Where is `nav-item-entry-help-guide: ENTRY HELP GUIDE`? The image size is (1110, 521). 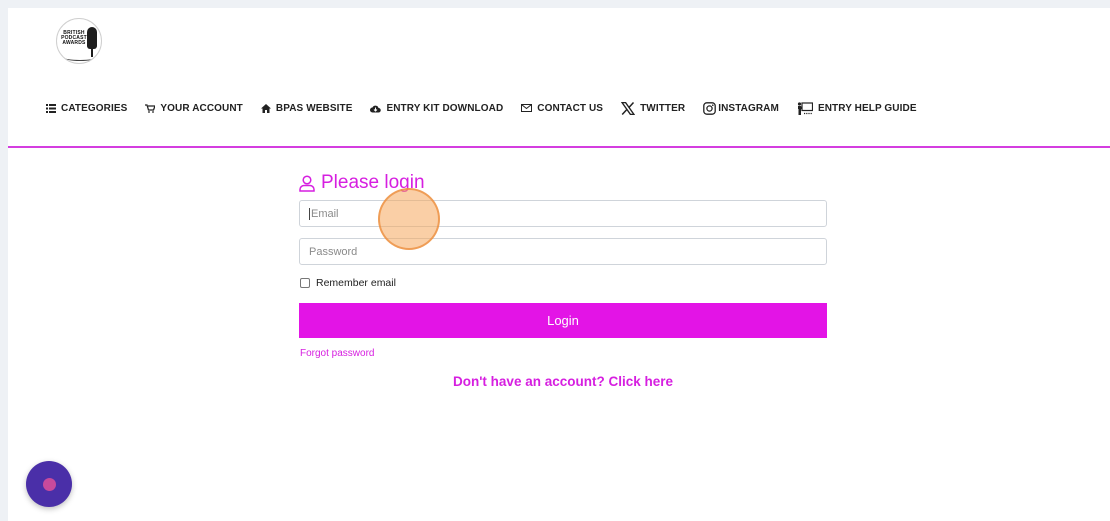 nav-item-entry-help-guide: ENTRY HELP GUIDE is located at coordinates (857, 108).